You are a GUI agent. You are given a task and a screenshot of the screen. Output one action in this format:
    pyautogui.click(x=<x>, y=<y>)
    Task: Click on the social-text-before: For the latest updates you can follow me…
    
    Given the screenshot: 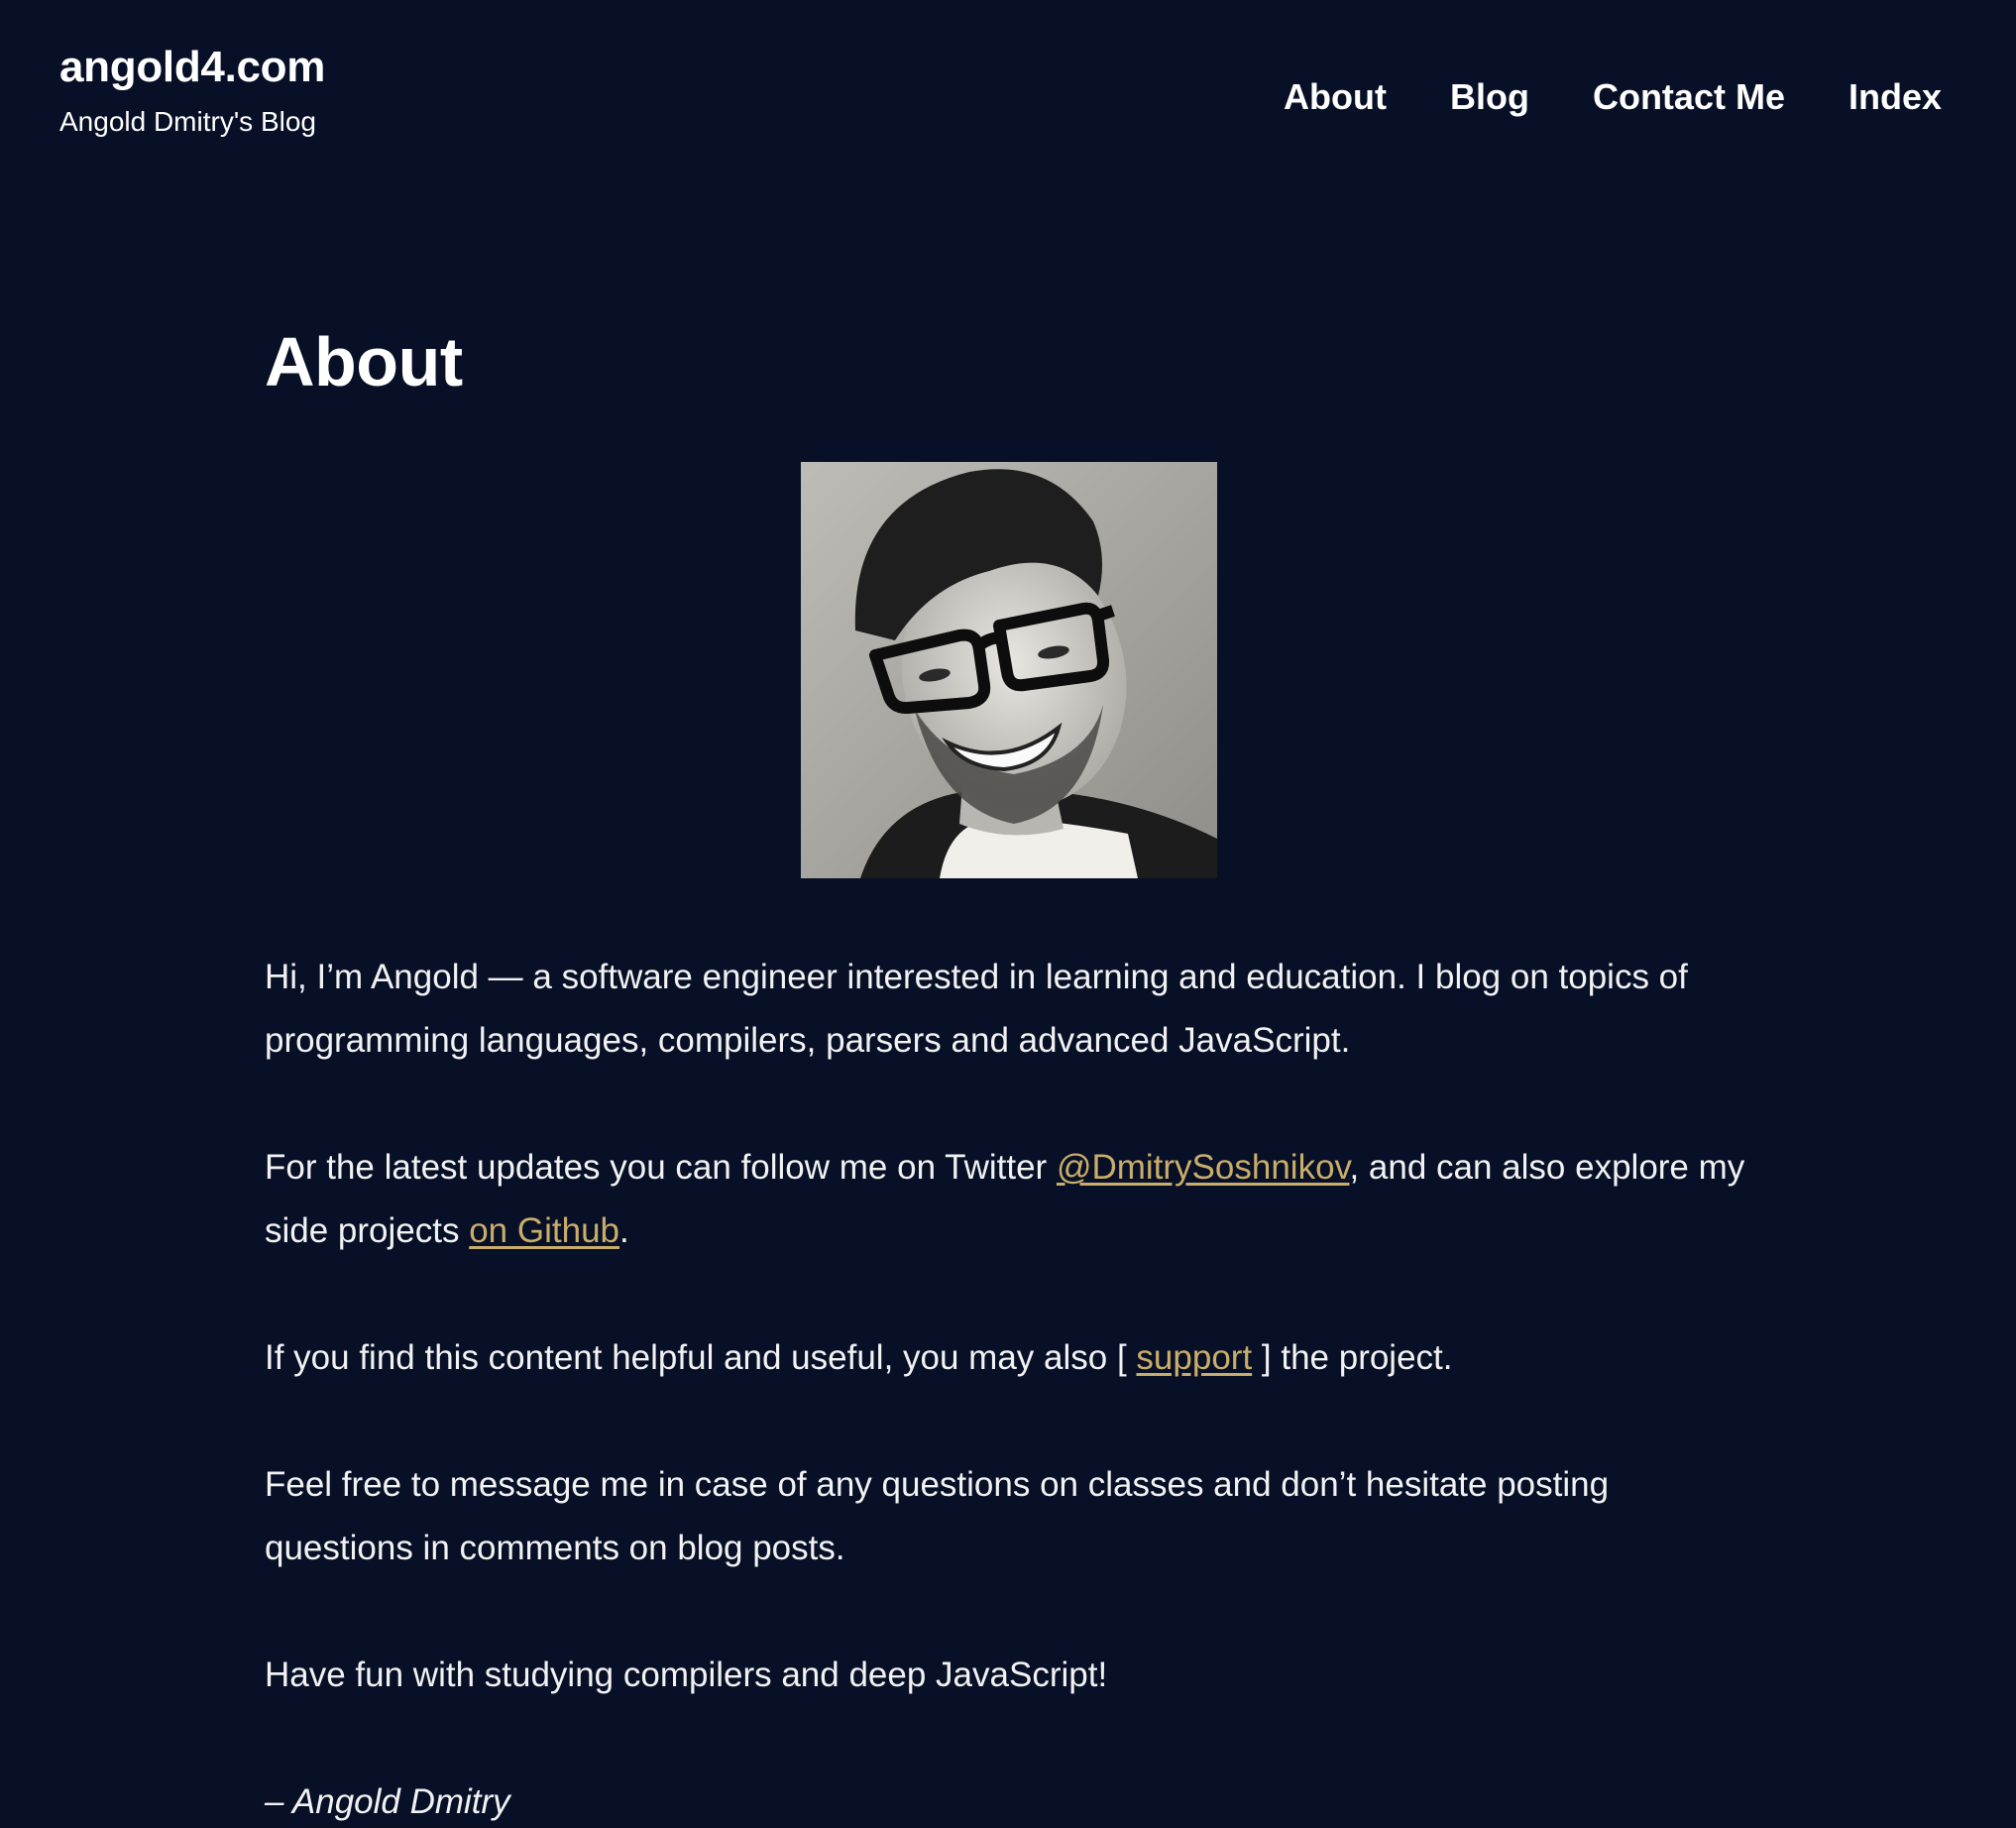 What is the action you would take?
    pyautogui.click(x=661, y=1168)
    